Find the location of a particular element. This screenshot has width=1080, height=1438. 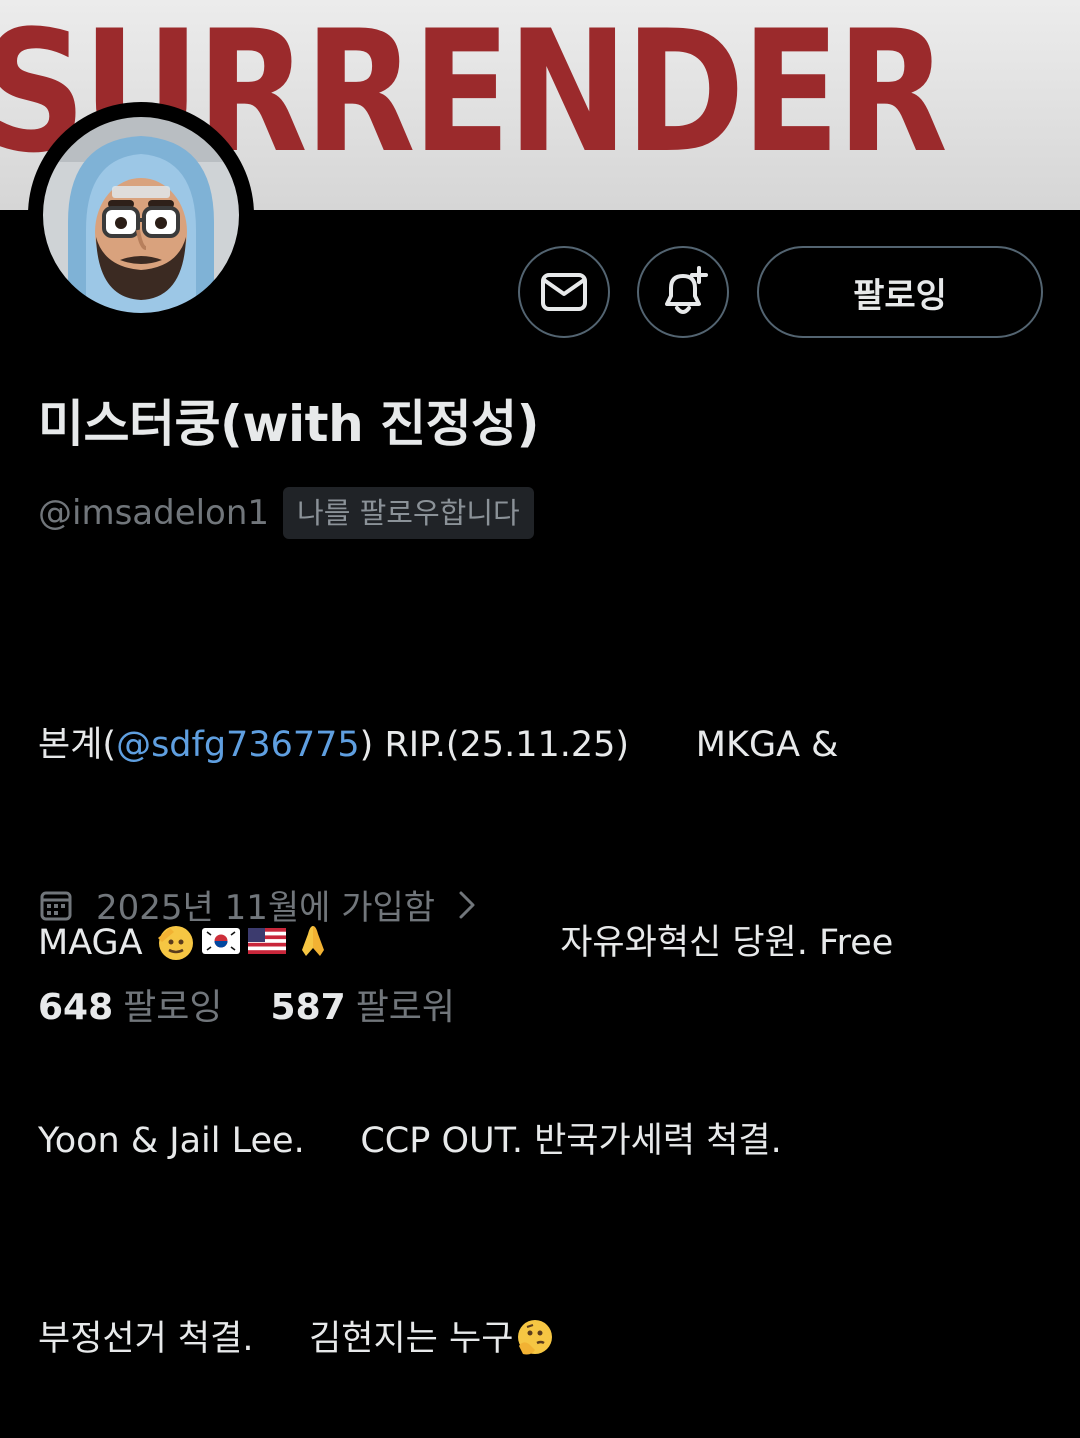

following-count: 648 is located at coordinates (76, 1007).